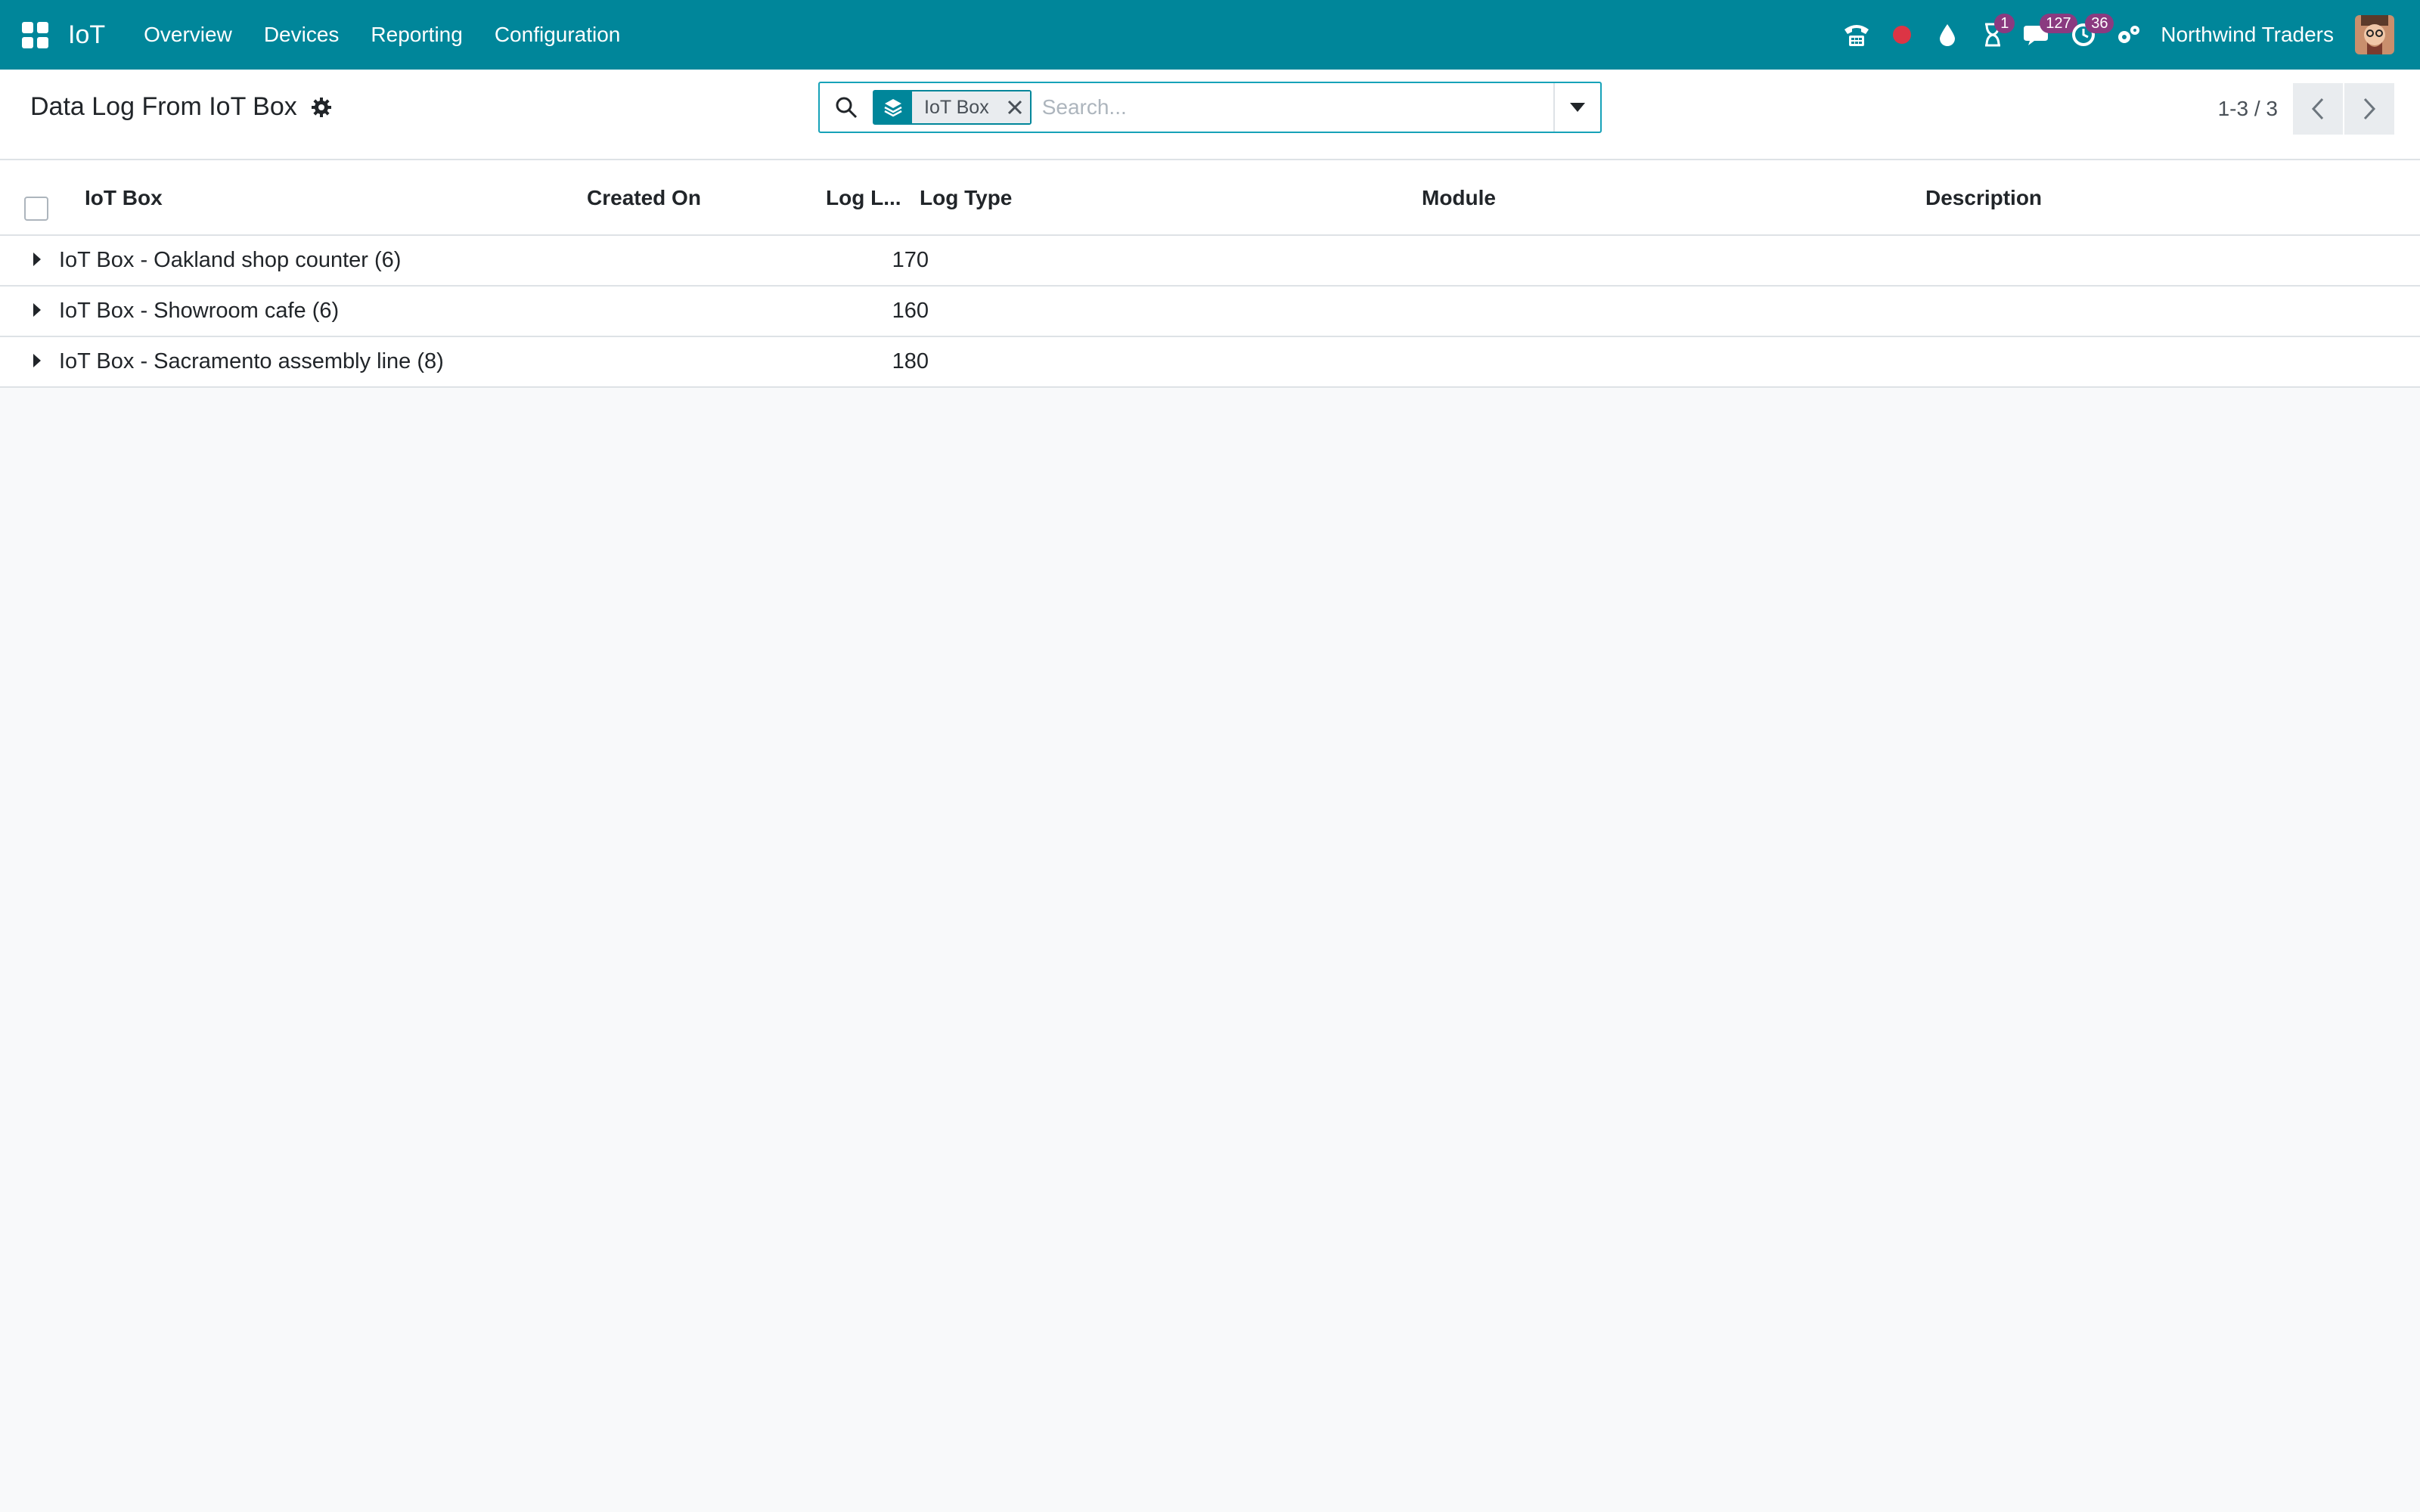 This screenshot has height=1512, width=2420. What do you see at coordinates (1459, 198) in the screenshot?
I see `column-module: Module` at bounding box center [1459, 198].